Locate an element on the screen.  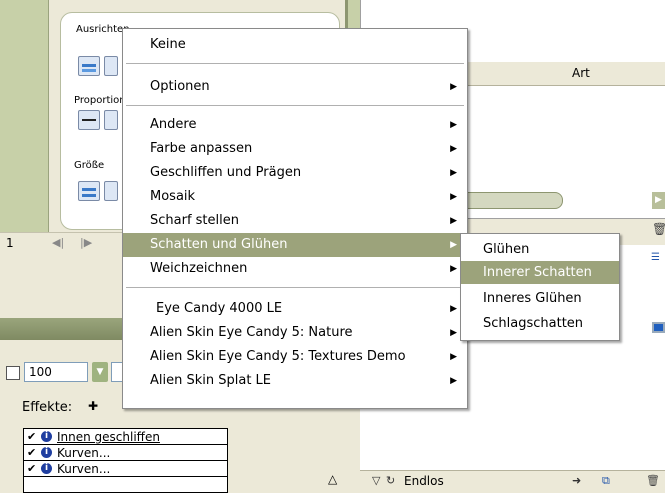
menu-item-keine: Keine is located at coordinates (295, 45).